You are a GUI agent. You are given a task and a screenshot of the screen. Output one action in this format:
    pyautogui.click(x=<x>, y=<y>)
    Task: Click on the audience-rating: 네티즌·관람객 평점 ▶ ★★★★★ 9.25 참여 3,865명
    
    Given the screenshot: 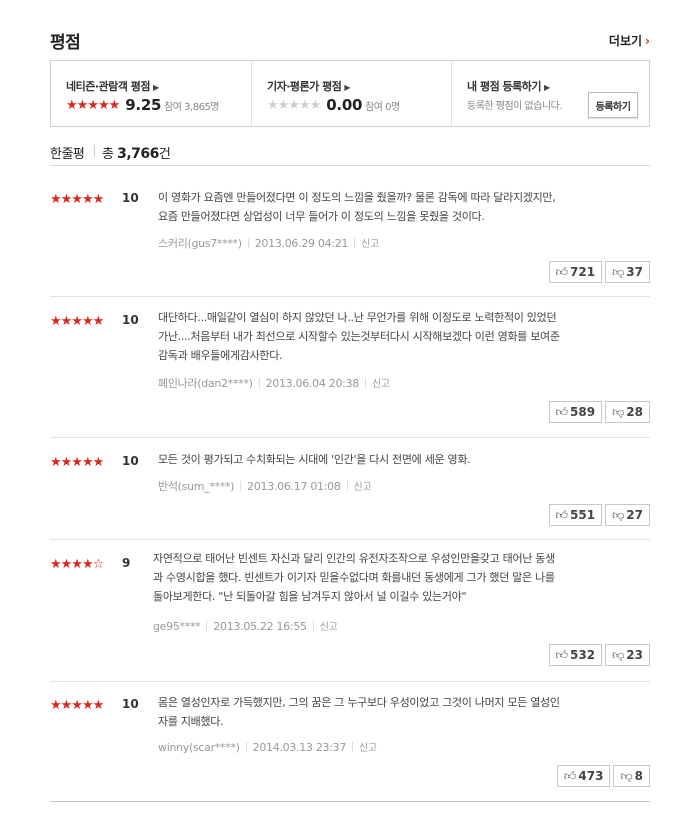 What is the action you would take?
    pyautogui.click(x=151, y=93)
    